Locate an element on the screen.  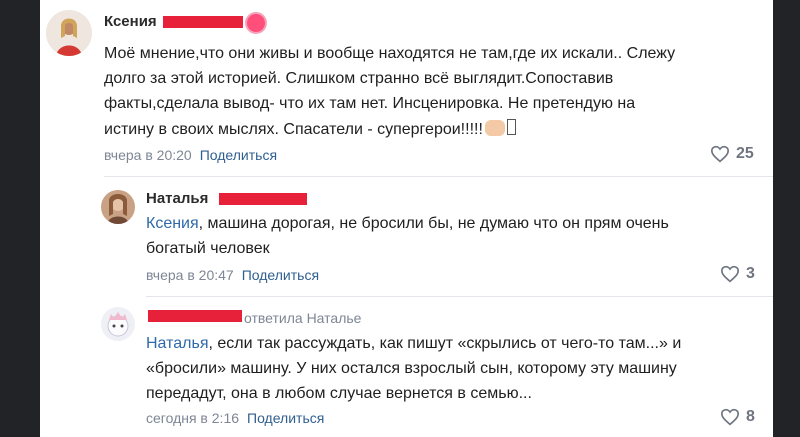
clap-hands-emoji is located at coordinates (494, 128).